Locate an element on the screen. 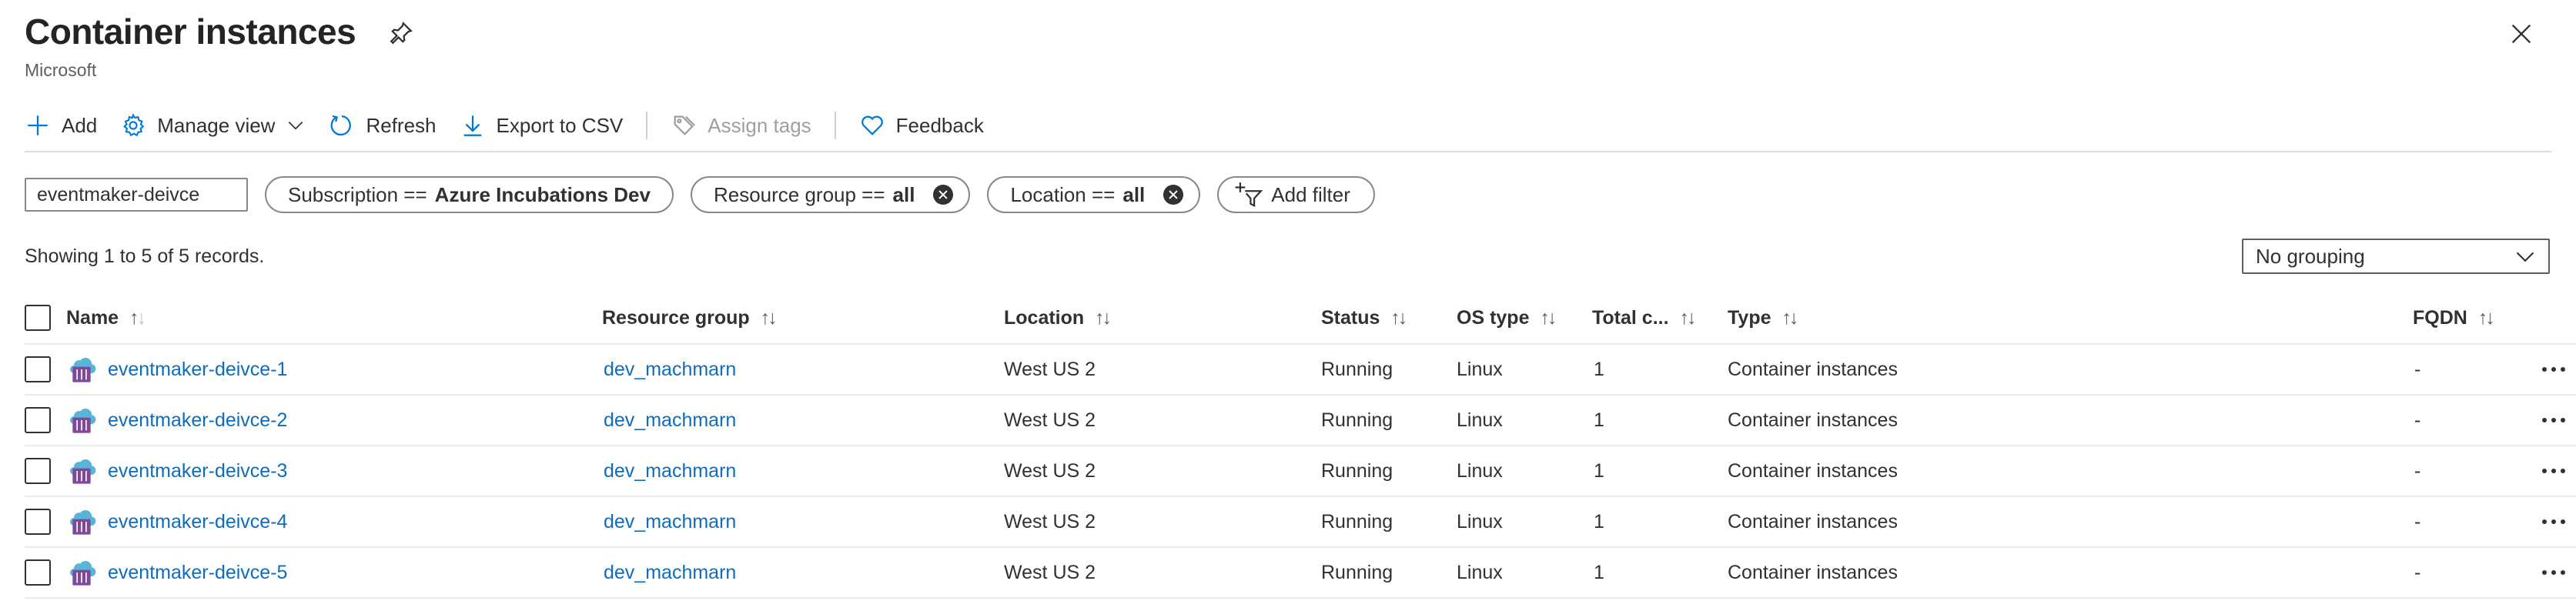 Image resolution: width=2576 pixels, height=611 pixels. resource-name-link: eventmaker-deivce-5 is located at coordinates (198, 573).